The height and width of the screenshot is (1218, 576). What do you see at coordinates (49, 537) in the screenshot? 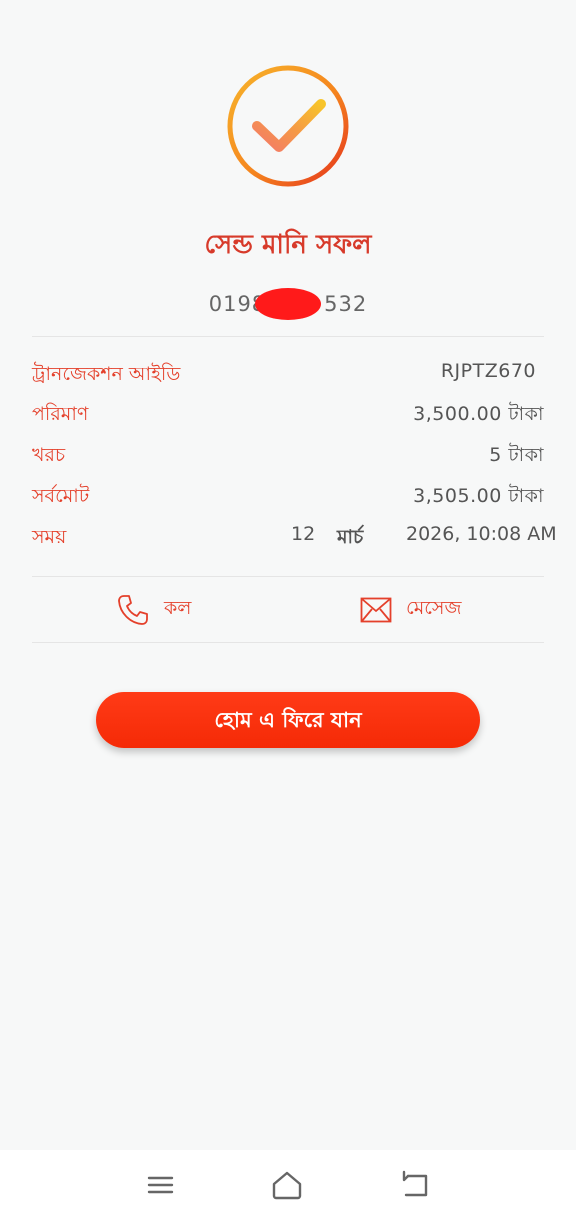
I see `detail-label: সময়` at bounding box center [49, 537].